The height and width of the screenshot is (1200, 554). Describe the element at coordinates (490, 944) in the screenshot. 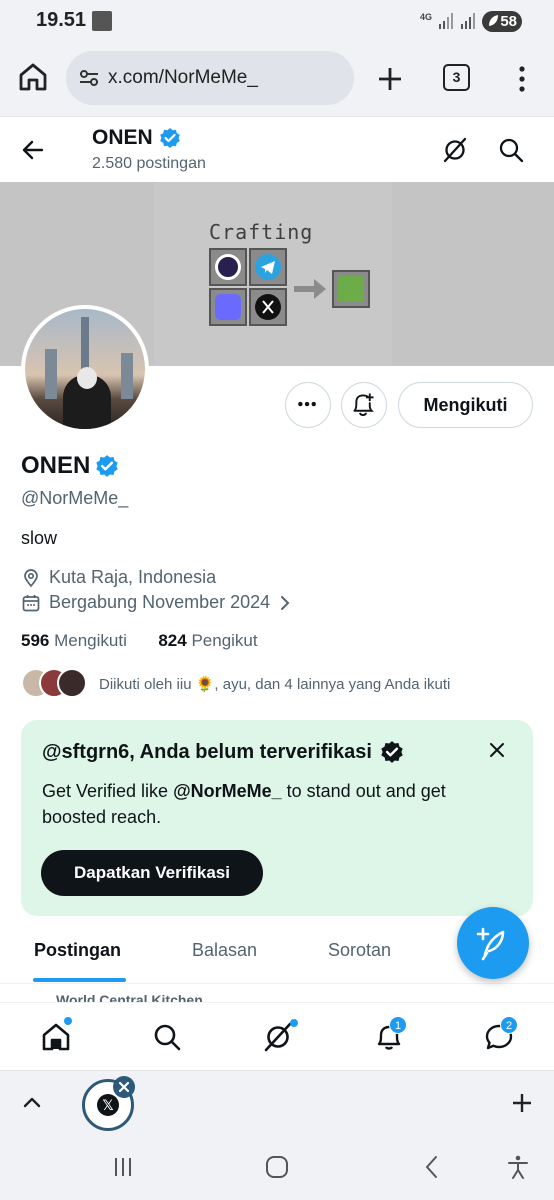

I see `compose-feather-icon` at that location.